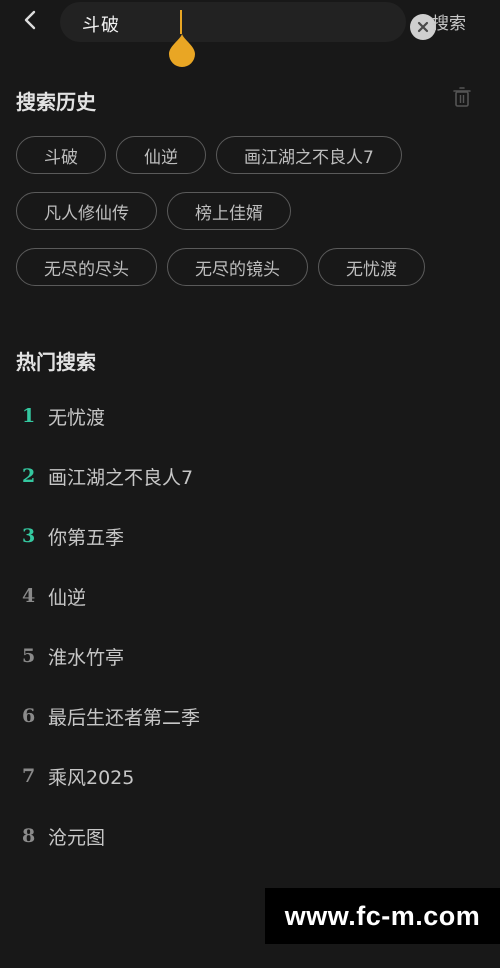 This screenshot has height=968, width=500. What do you see at coordinates (181, 22) in the screenshot?
I see `text-cursor` at bounding box center [181, 22].